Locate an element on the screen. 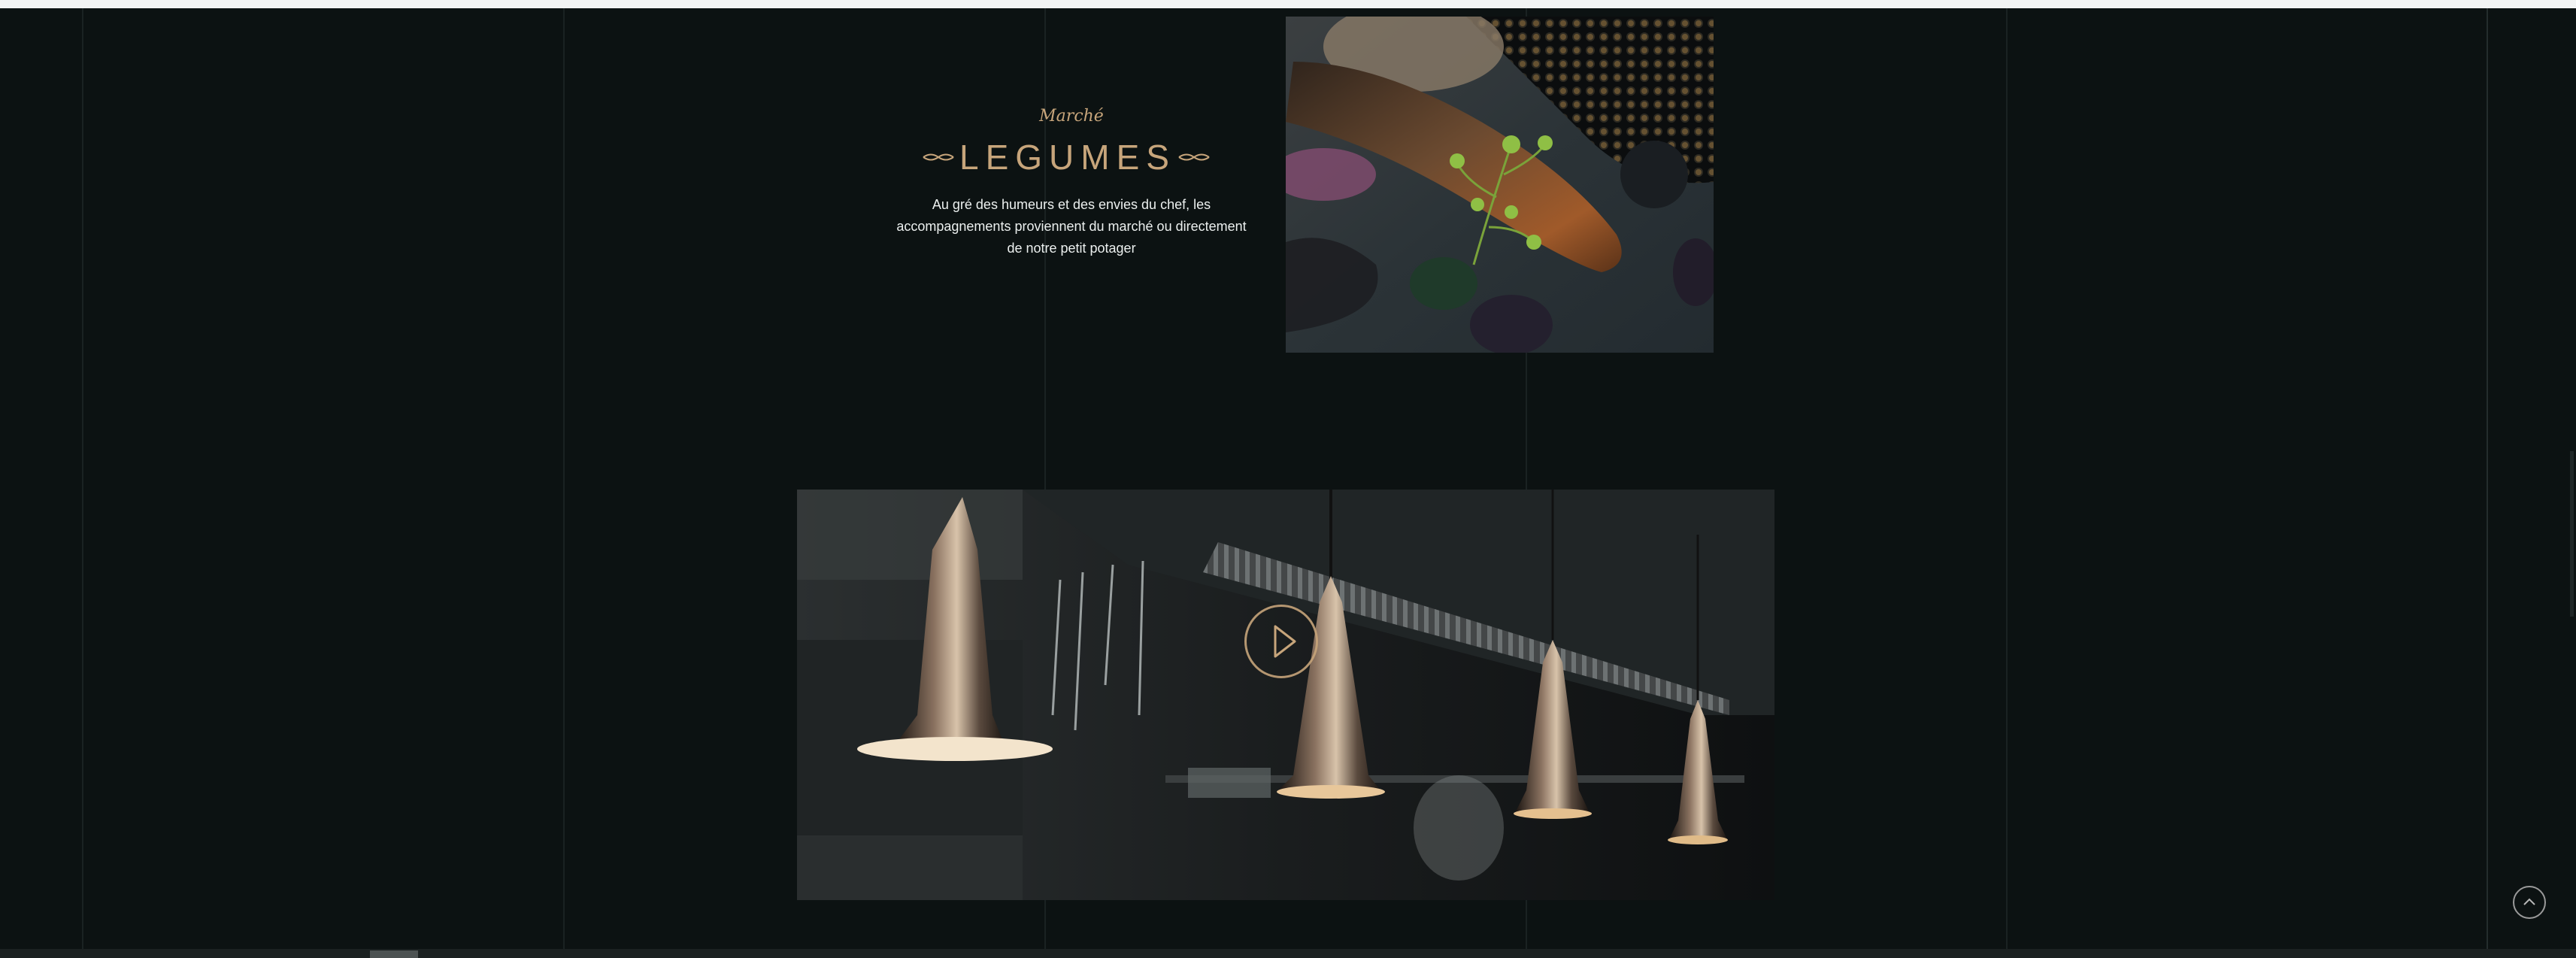  vegetable-dish-photo is located at coordinates (1500, 185).